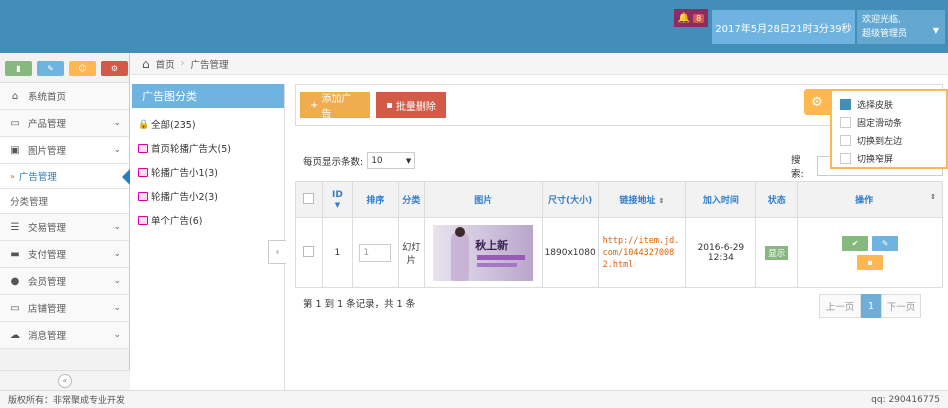 The height and width of the screenshot is (408, 948). What do you see at coordinates (15, 281) in the screenshot?
I see `user-icon: ●` at bounding box center [15, 281].